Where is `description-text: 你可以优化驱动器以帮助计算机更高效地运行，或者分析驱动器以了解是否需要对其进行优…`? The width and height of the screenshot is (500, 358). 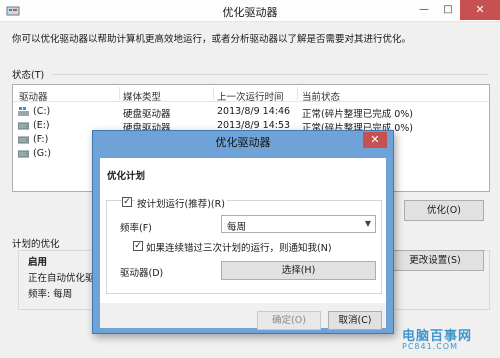 description-text: 你可以优化驱动器以帮助计算机更高效地运行，或者分析驱动器以了解是否需要对其进行优… is located at coordinates (212, 39).